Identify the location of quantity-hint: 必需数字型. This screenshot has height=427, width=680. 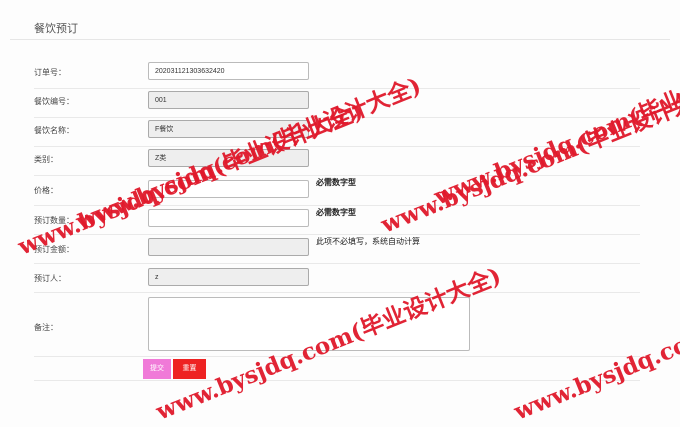
(336, 212).